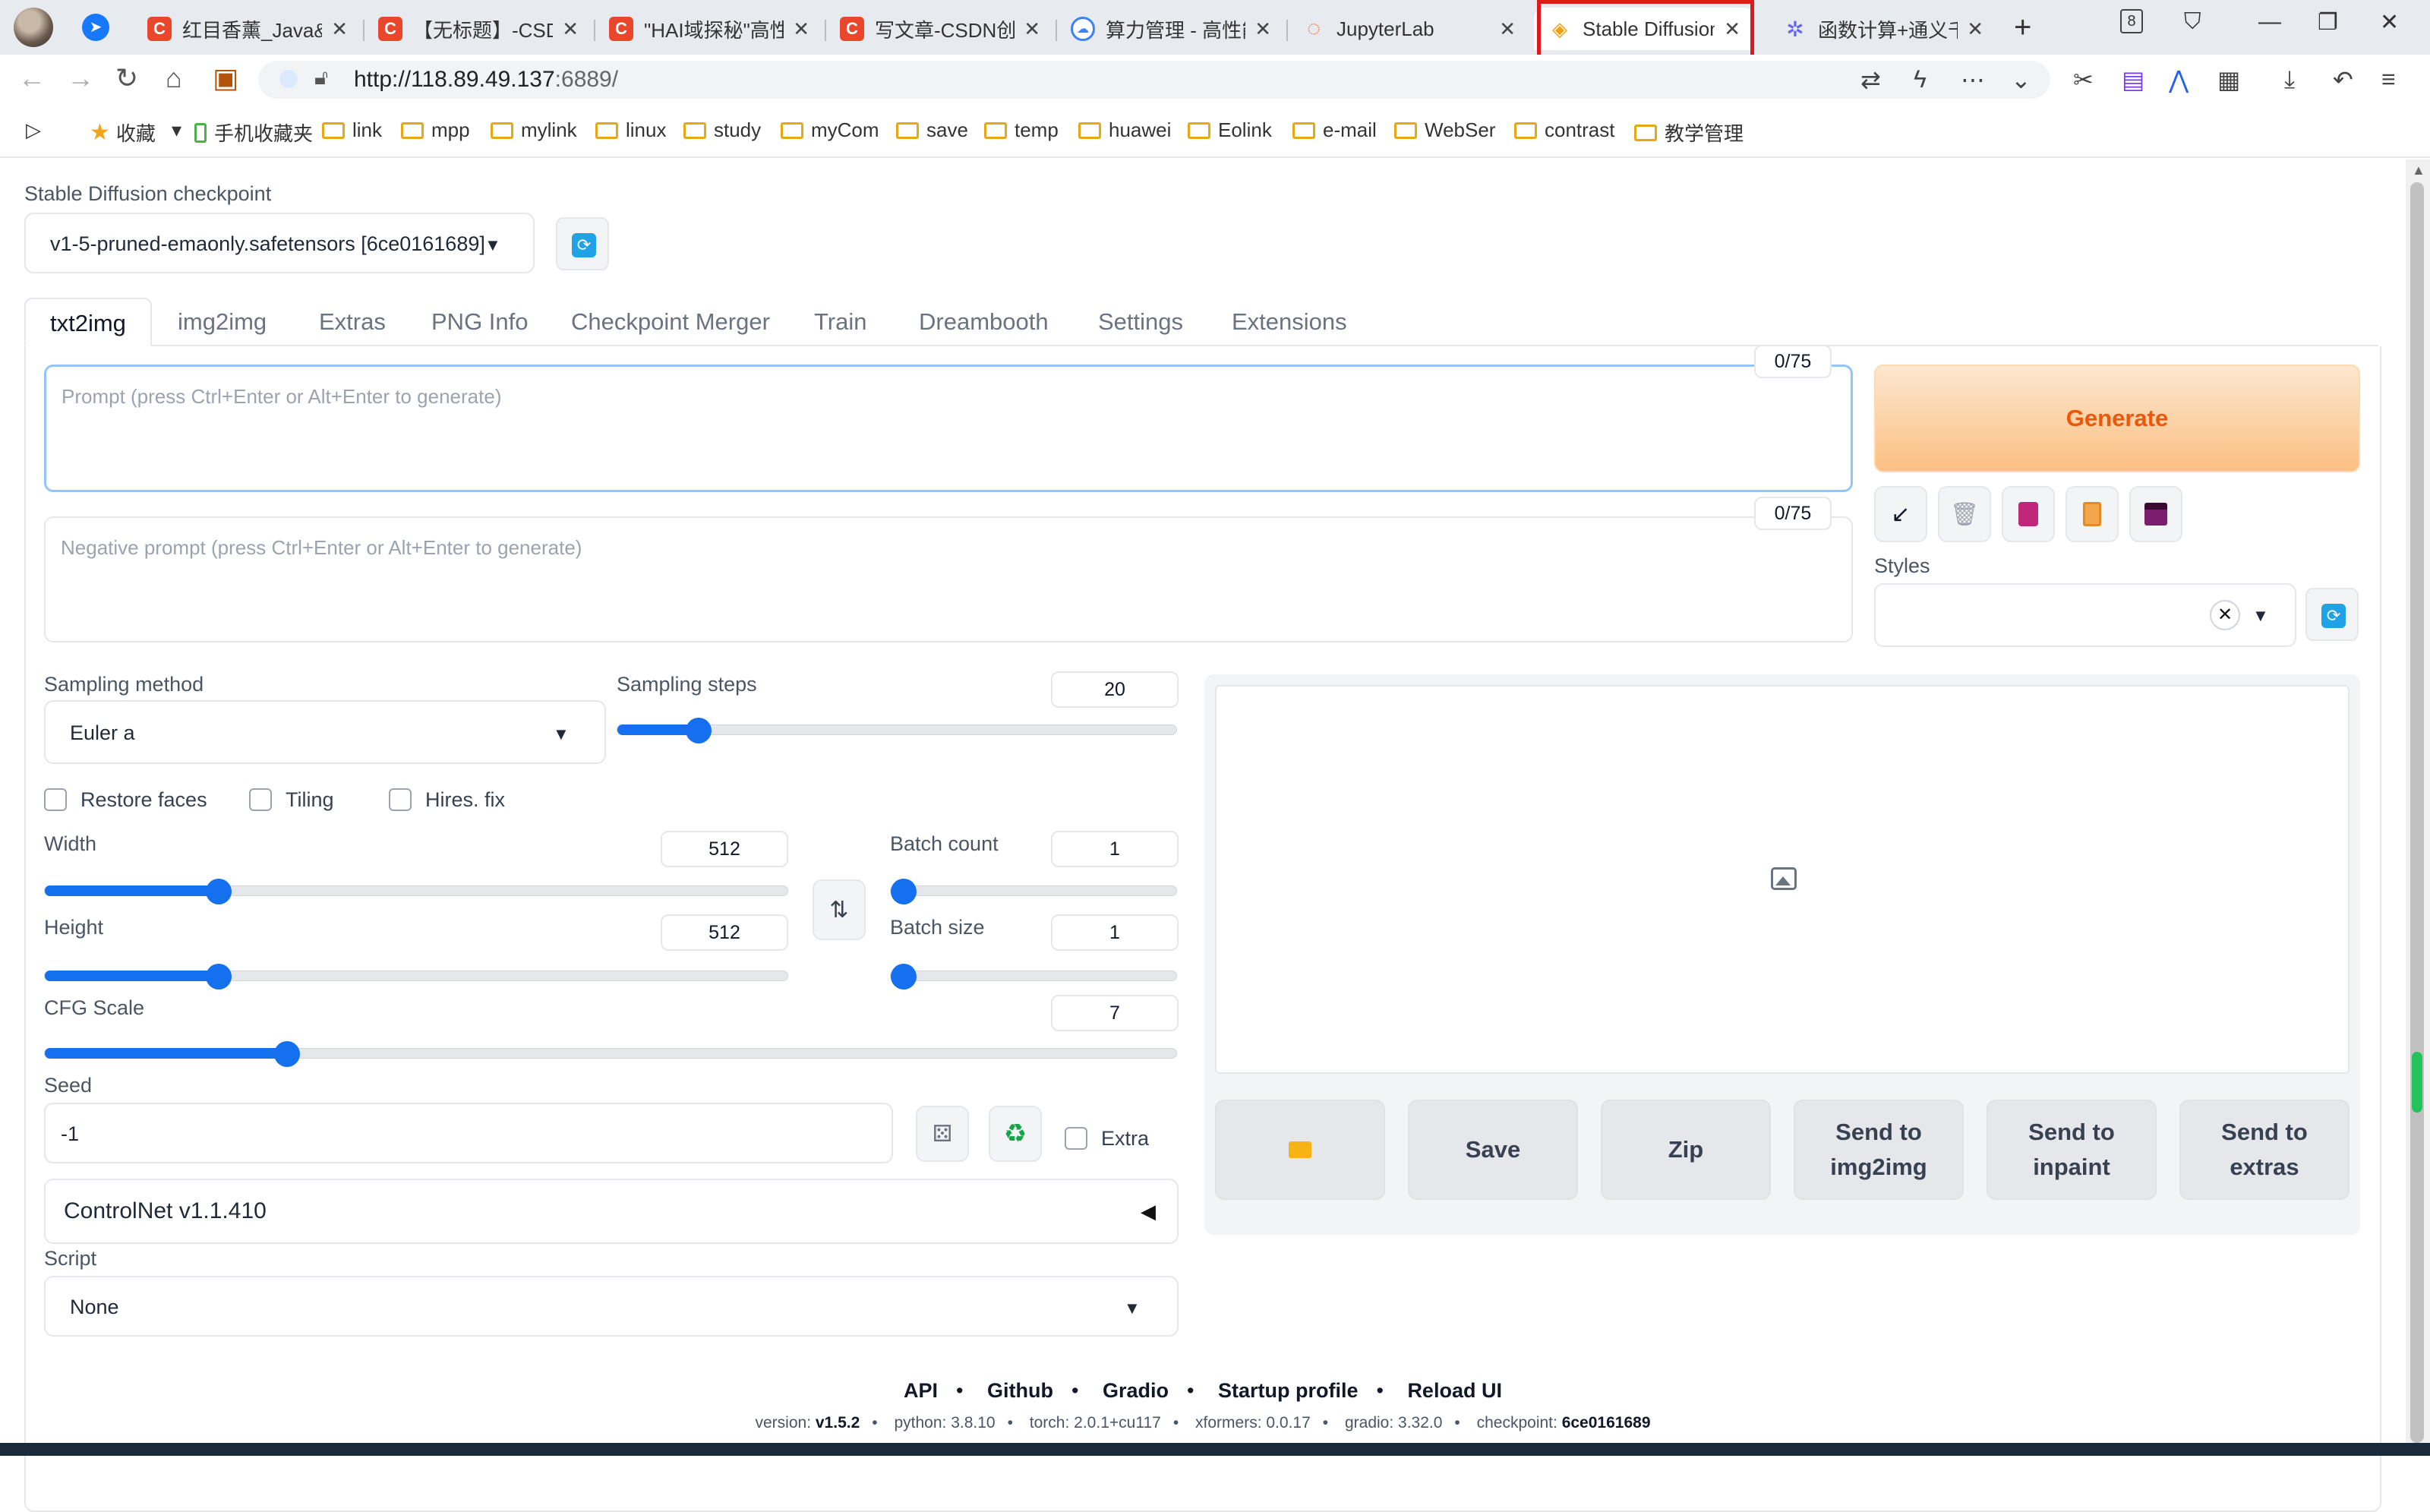 Image resolution: width=2430 pixels, height=1512 pixels. I want to click on tab-count-badge: 8, so click(2131, 21).